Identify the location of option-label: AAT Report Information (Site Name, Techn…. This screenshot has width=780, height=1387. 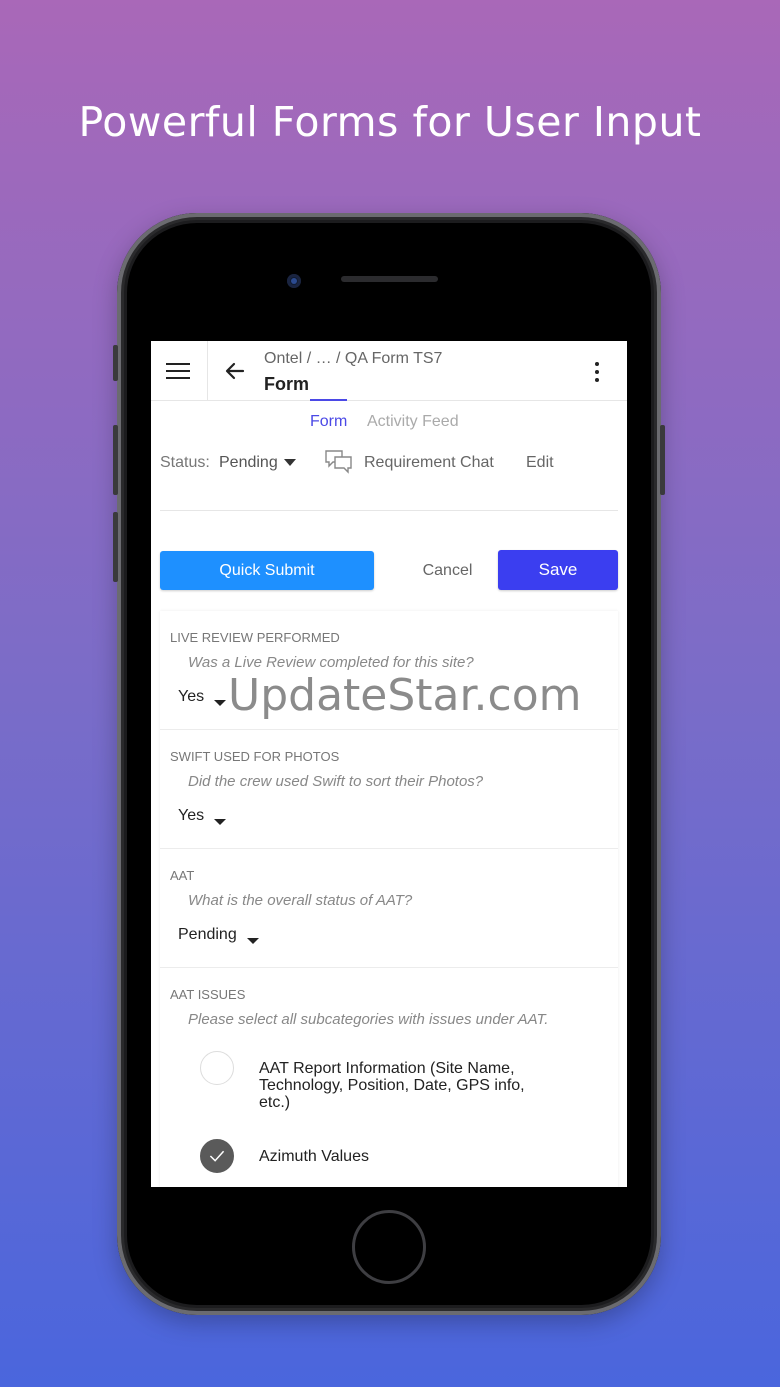
(404, 1085).